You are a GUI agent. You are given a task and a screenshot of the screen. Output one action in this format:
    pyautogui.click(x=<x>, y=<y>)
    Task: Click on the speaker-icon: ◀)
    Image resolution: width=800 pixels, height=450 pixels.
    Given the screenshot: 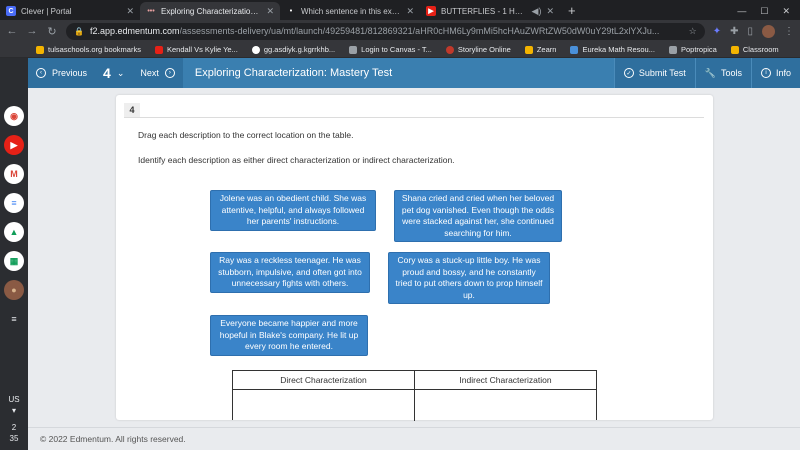 What is the action you would take?
    pyautogui.click(x=537, y=11)
    